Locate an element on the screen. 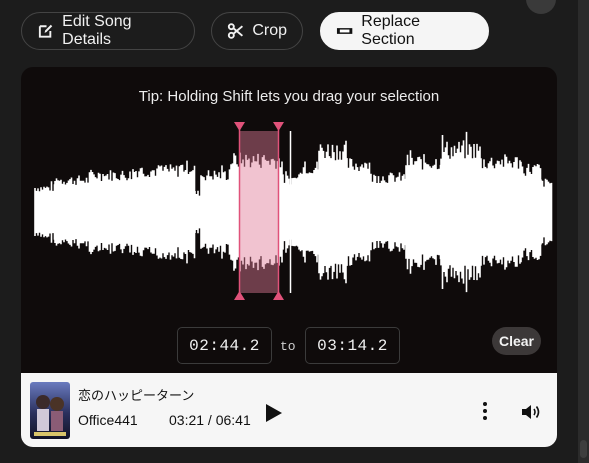 The image size is (589, 463). scrollbar-thumb is located at coordinates (583, 449).